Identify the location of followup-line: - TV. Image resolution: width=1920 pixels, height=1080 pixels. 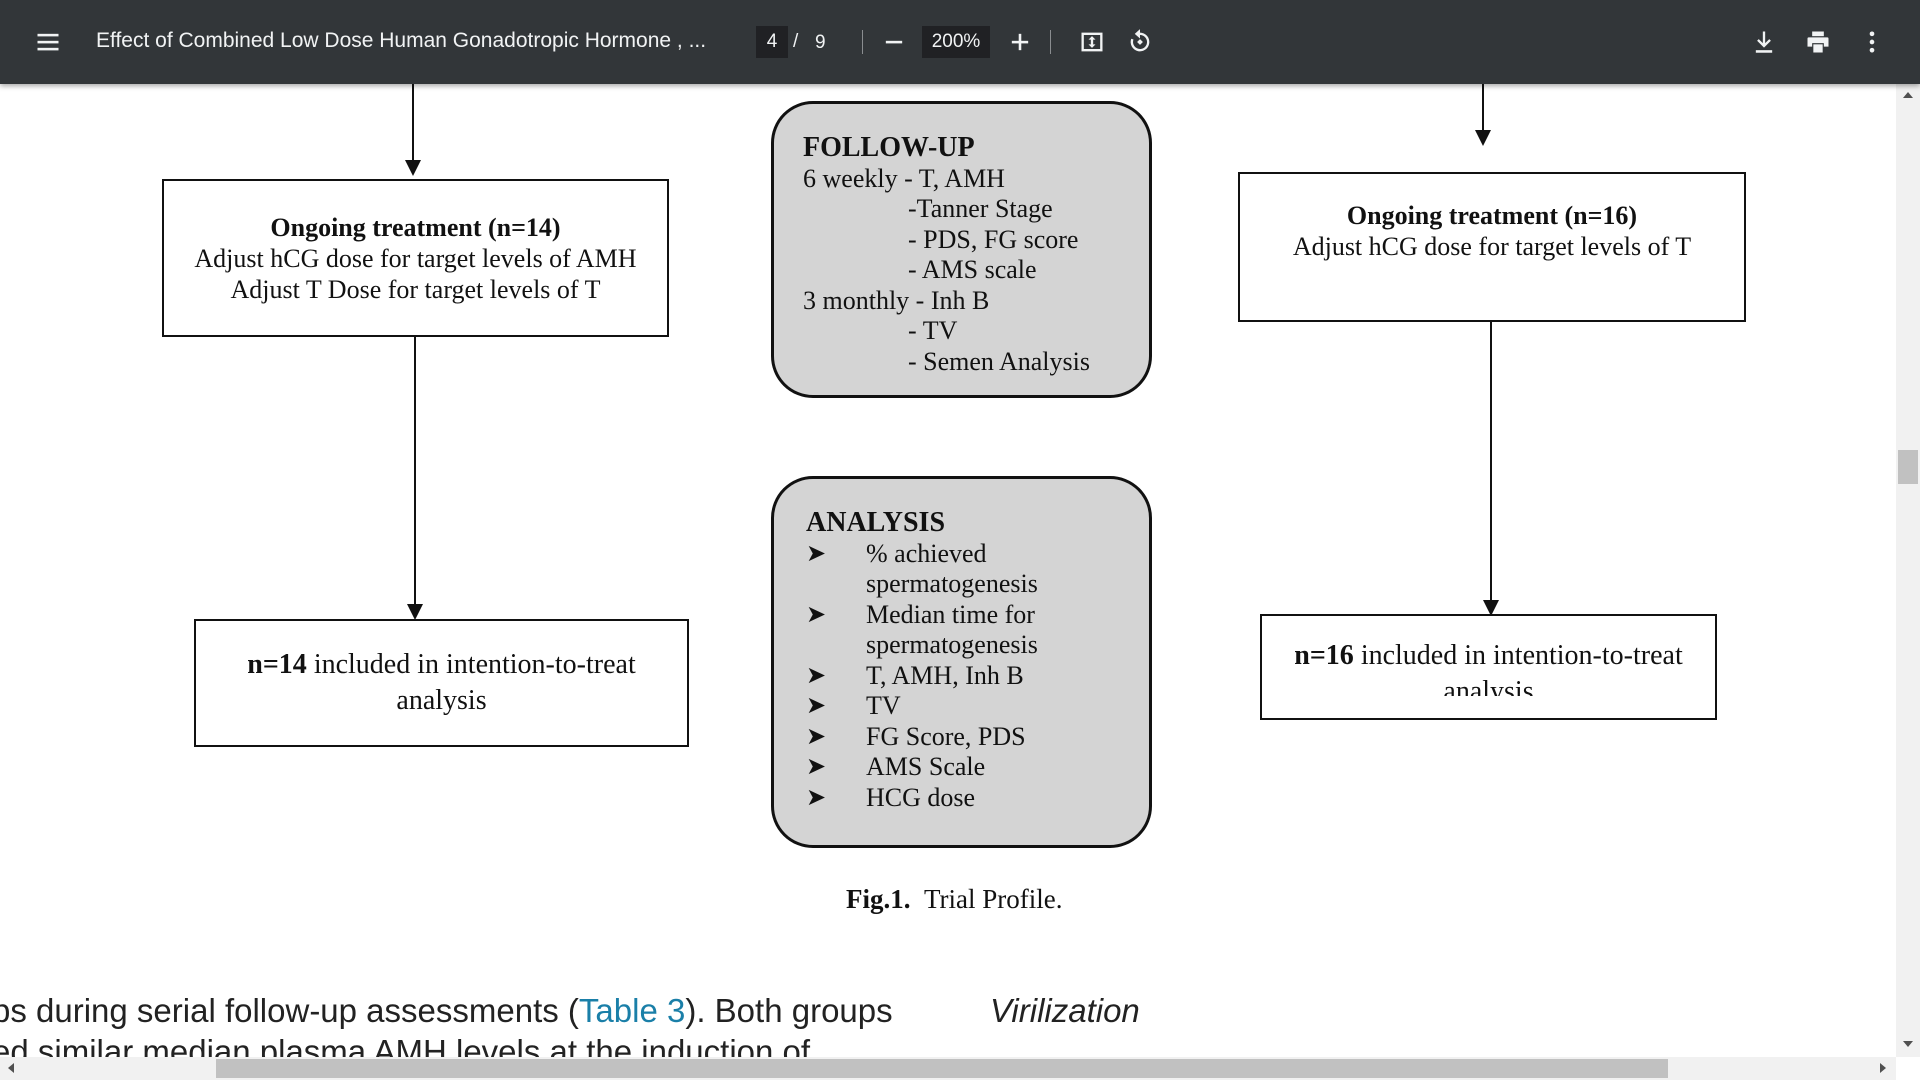
(933, 330).